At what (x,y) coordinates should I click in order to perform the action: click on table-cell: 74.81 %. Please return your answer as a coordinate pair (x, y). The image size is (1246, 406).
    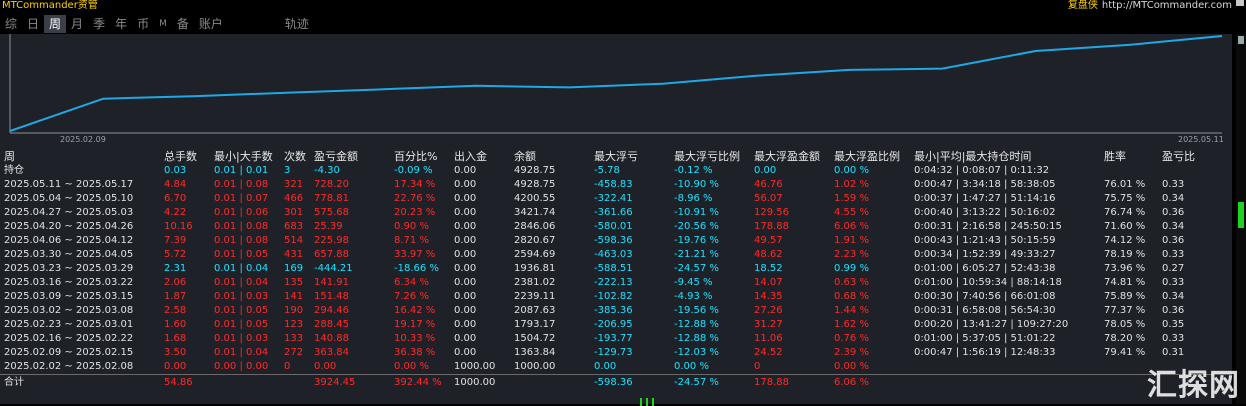
    Looking at the image, I should click on (1125, 282).